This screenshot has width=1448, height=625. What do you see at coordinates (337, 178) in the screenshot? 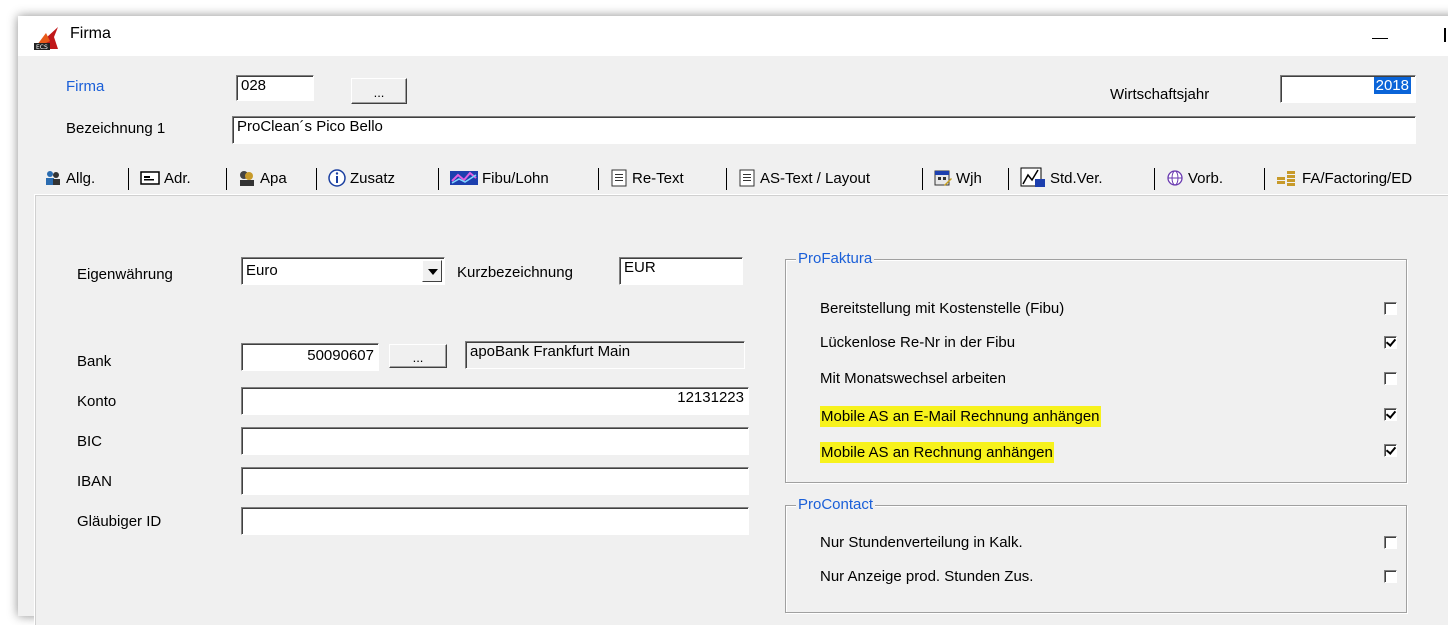
I see `info-icon` at bounding box center [337, 178].